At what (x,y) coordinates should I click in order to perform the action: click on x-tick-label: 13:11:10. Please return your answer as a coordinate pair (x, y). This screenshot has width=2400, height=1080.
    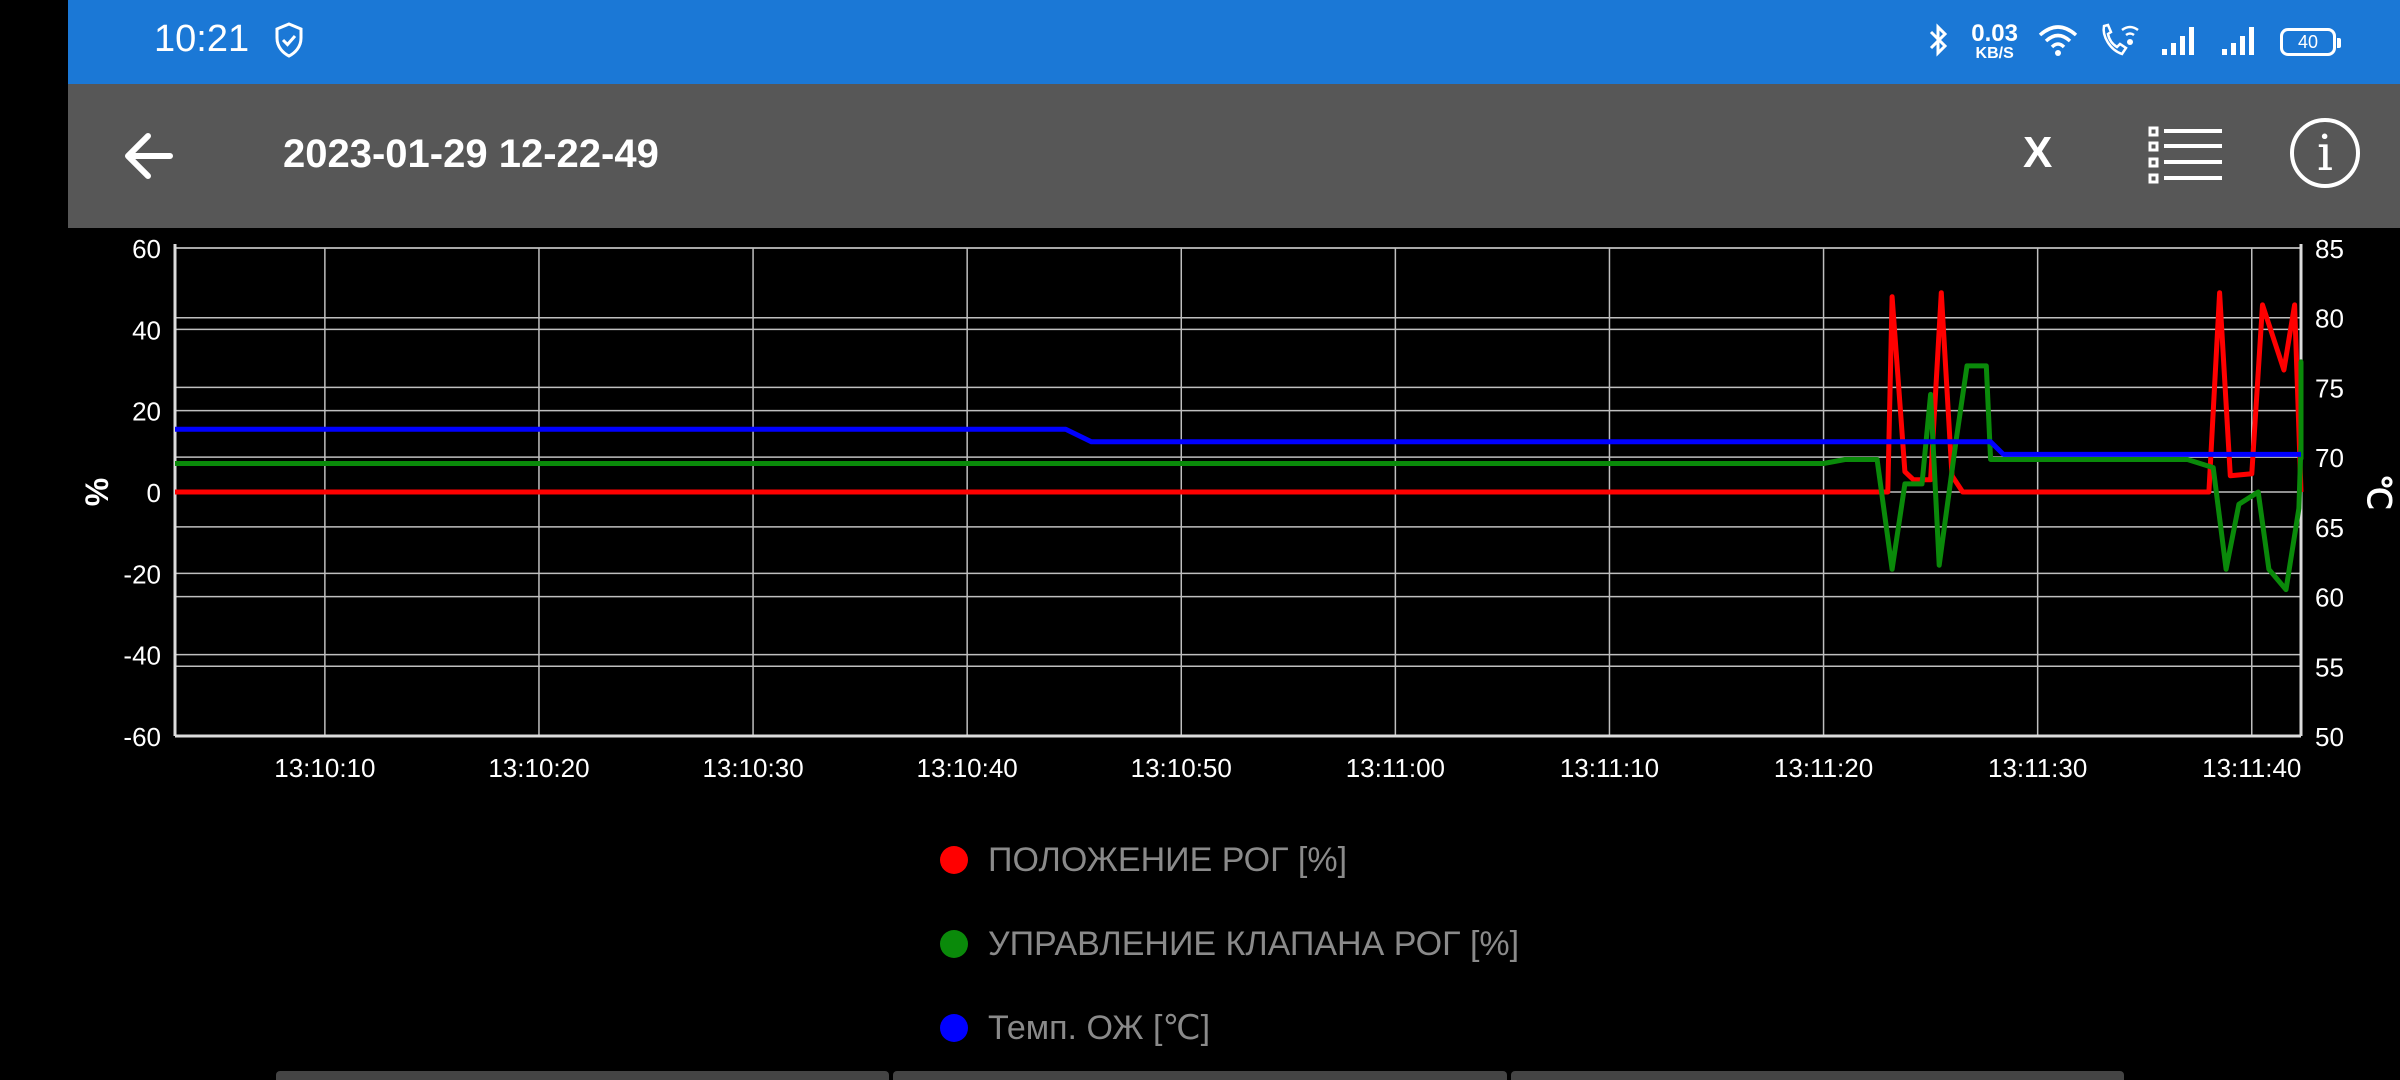
    Looking at the image, I should click on (1609, 768).